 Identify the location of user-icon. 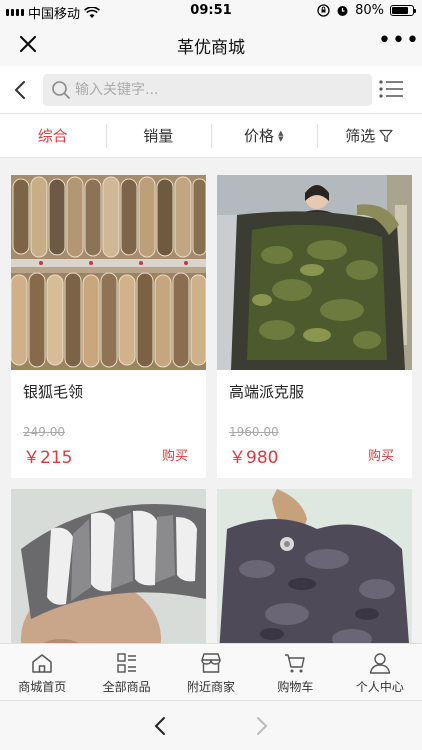
(380, 663).